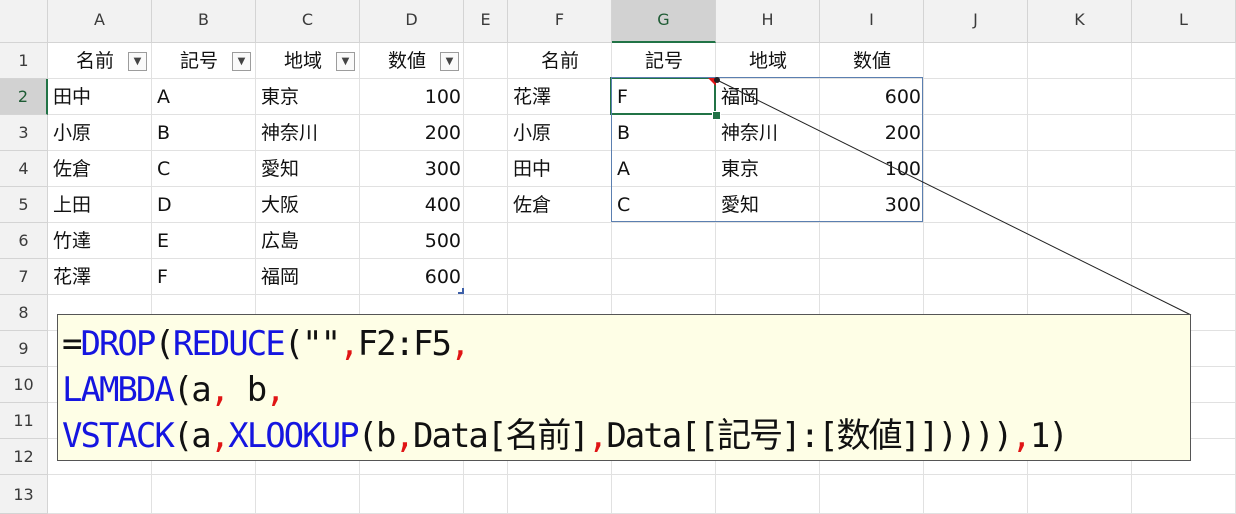  What do you see at coordinates (174, 390) in the screenshot?
I see `formula-line-2: LAMBDA(a, b,` at bounding box center [174, 390].